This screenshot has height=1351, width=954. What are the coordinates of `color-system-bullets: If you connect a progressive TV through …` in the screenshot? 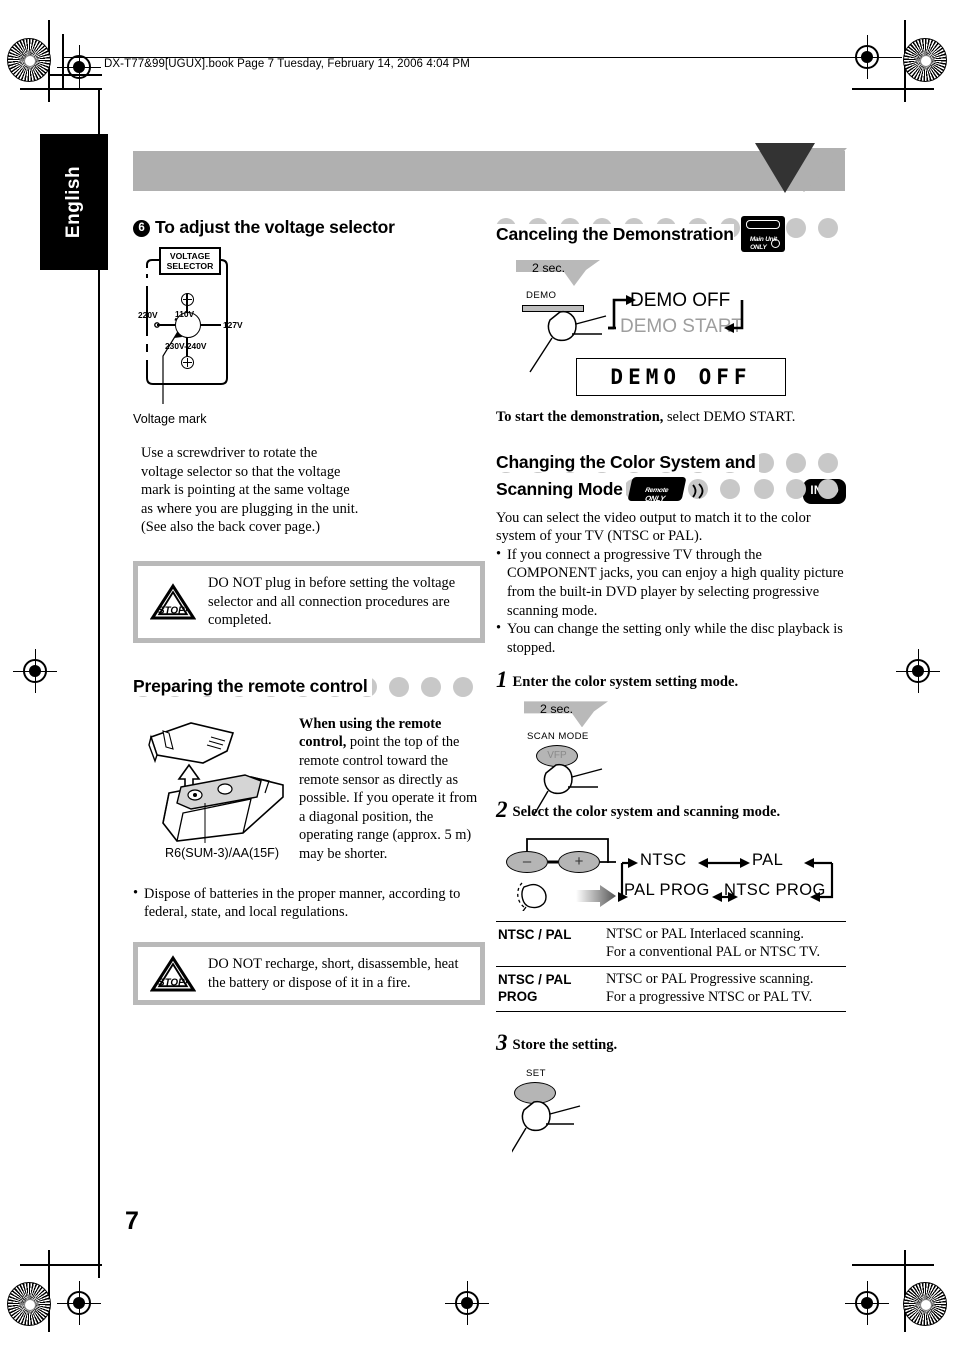 It's located at (671, 601).